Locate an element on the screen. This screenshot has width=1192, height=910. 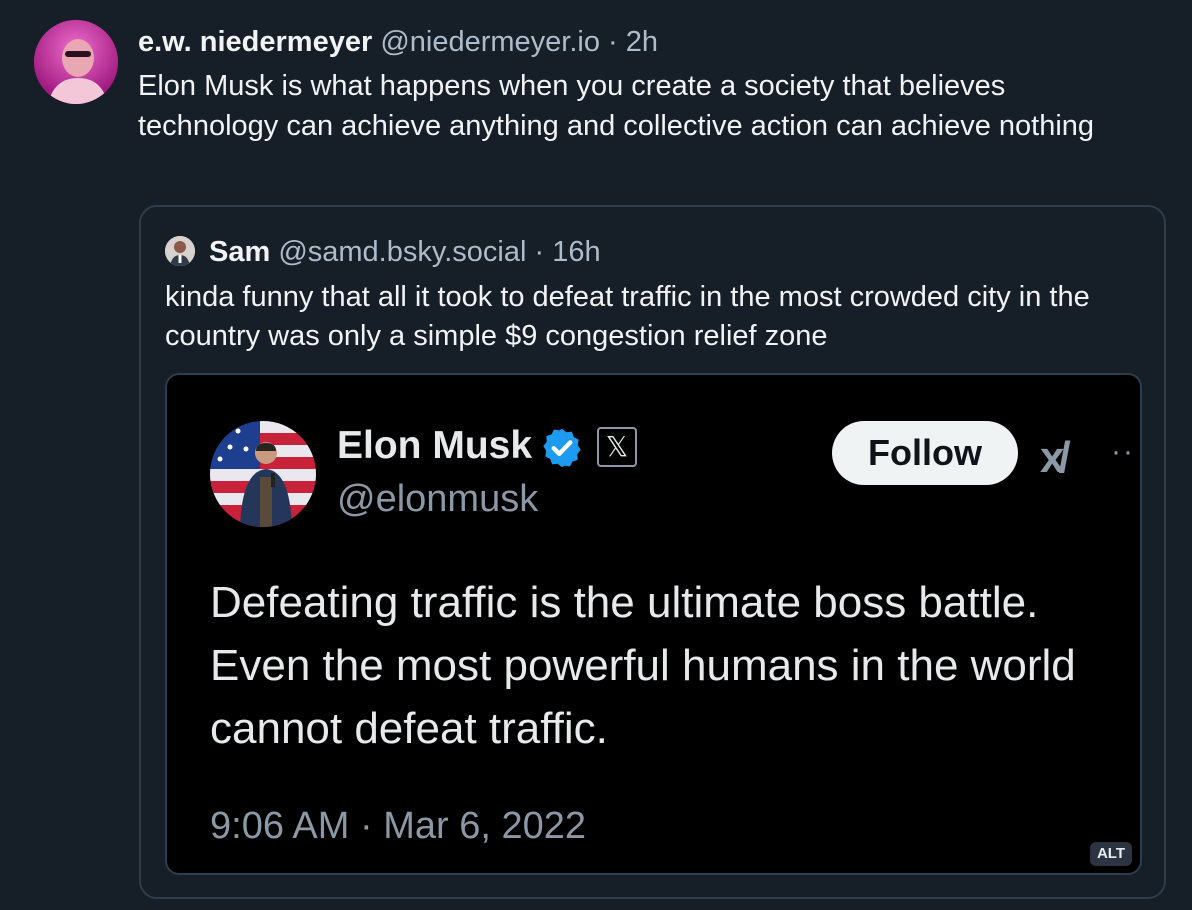
author-avatar-image is located at coordinates (76, 62).